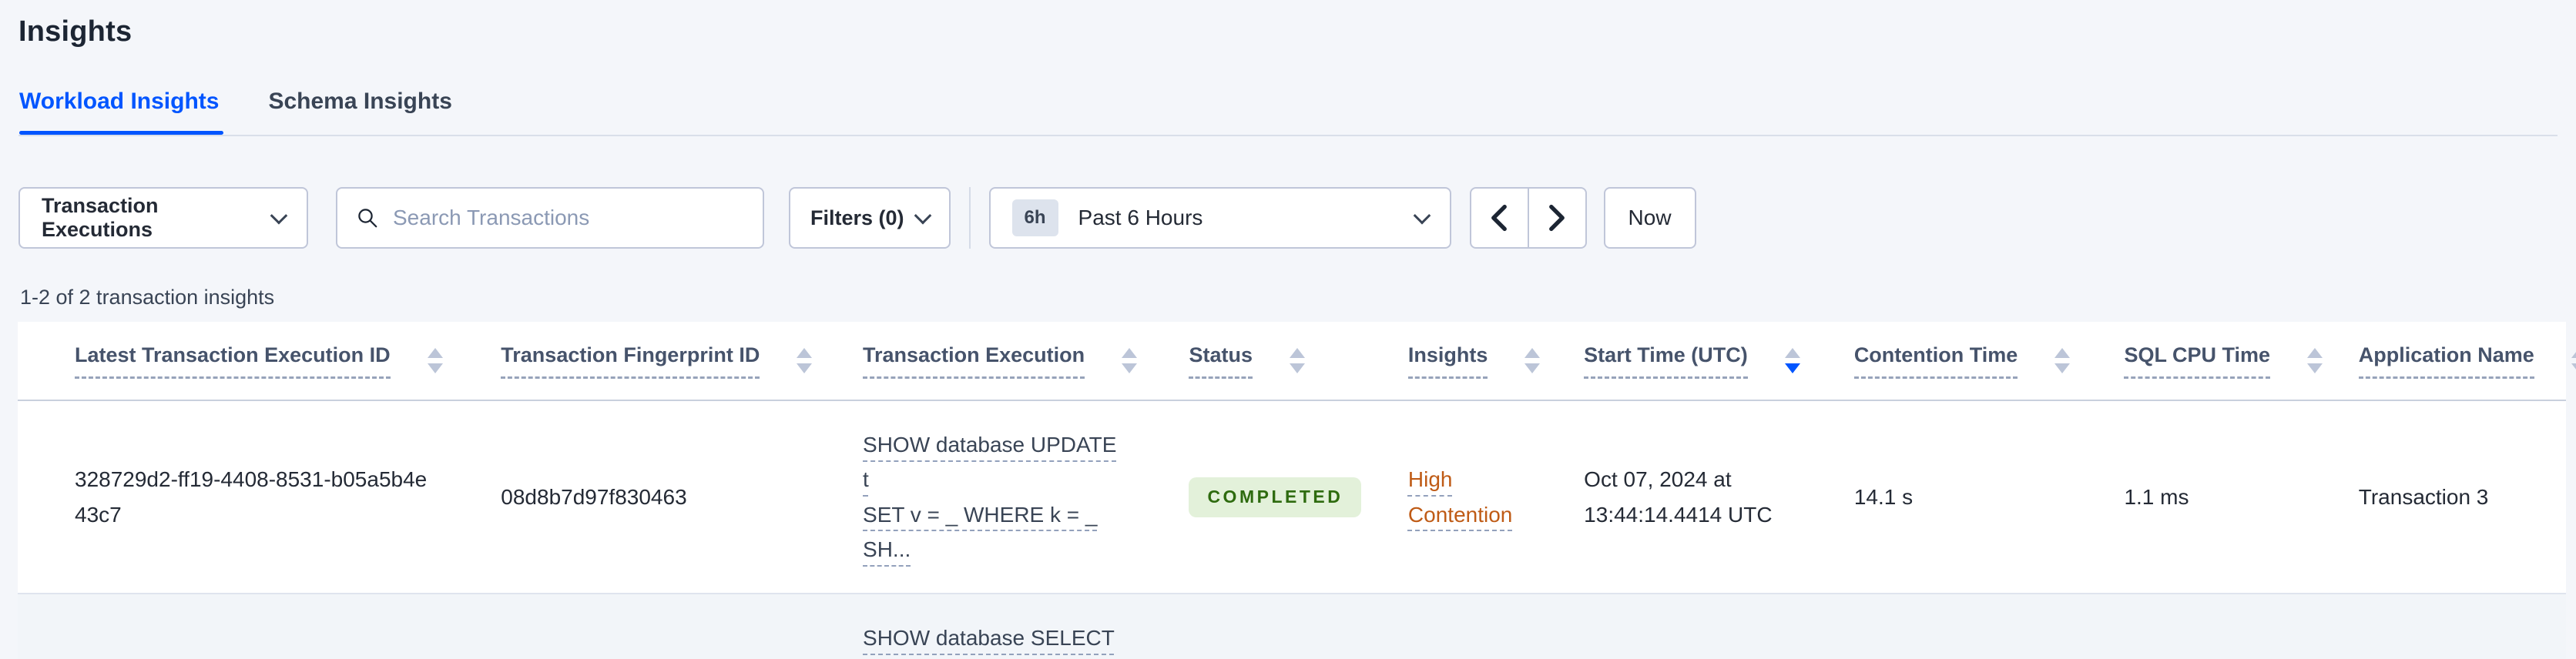 The width and height of the screenshot is (2576, 659). What do you see at coordinates (2156, 497) in the screenshot?
I see `sql-cpu-time-value: 1.1 ms` at bounding box center [2156, 497].